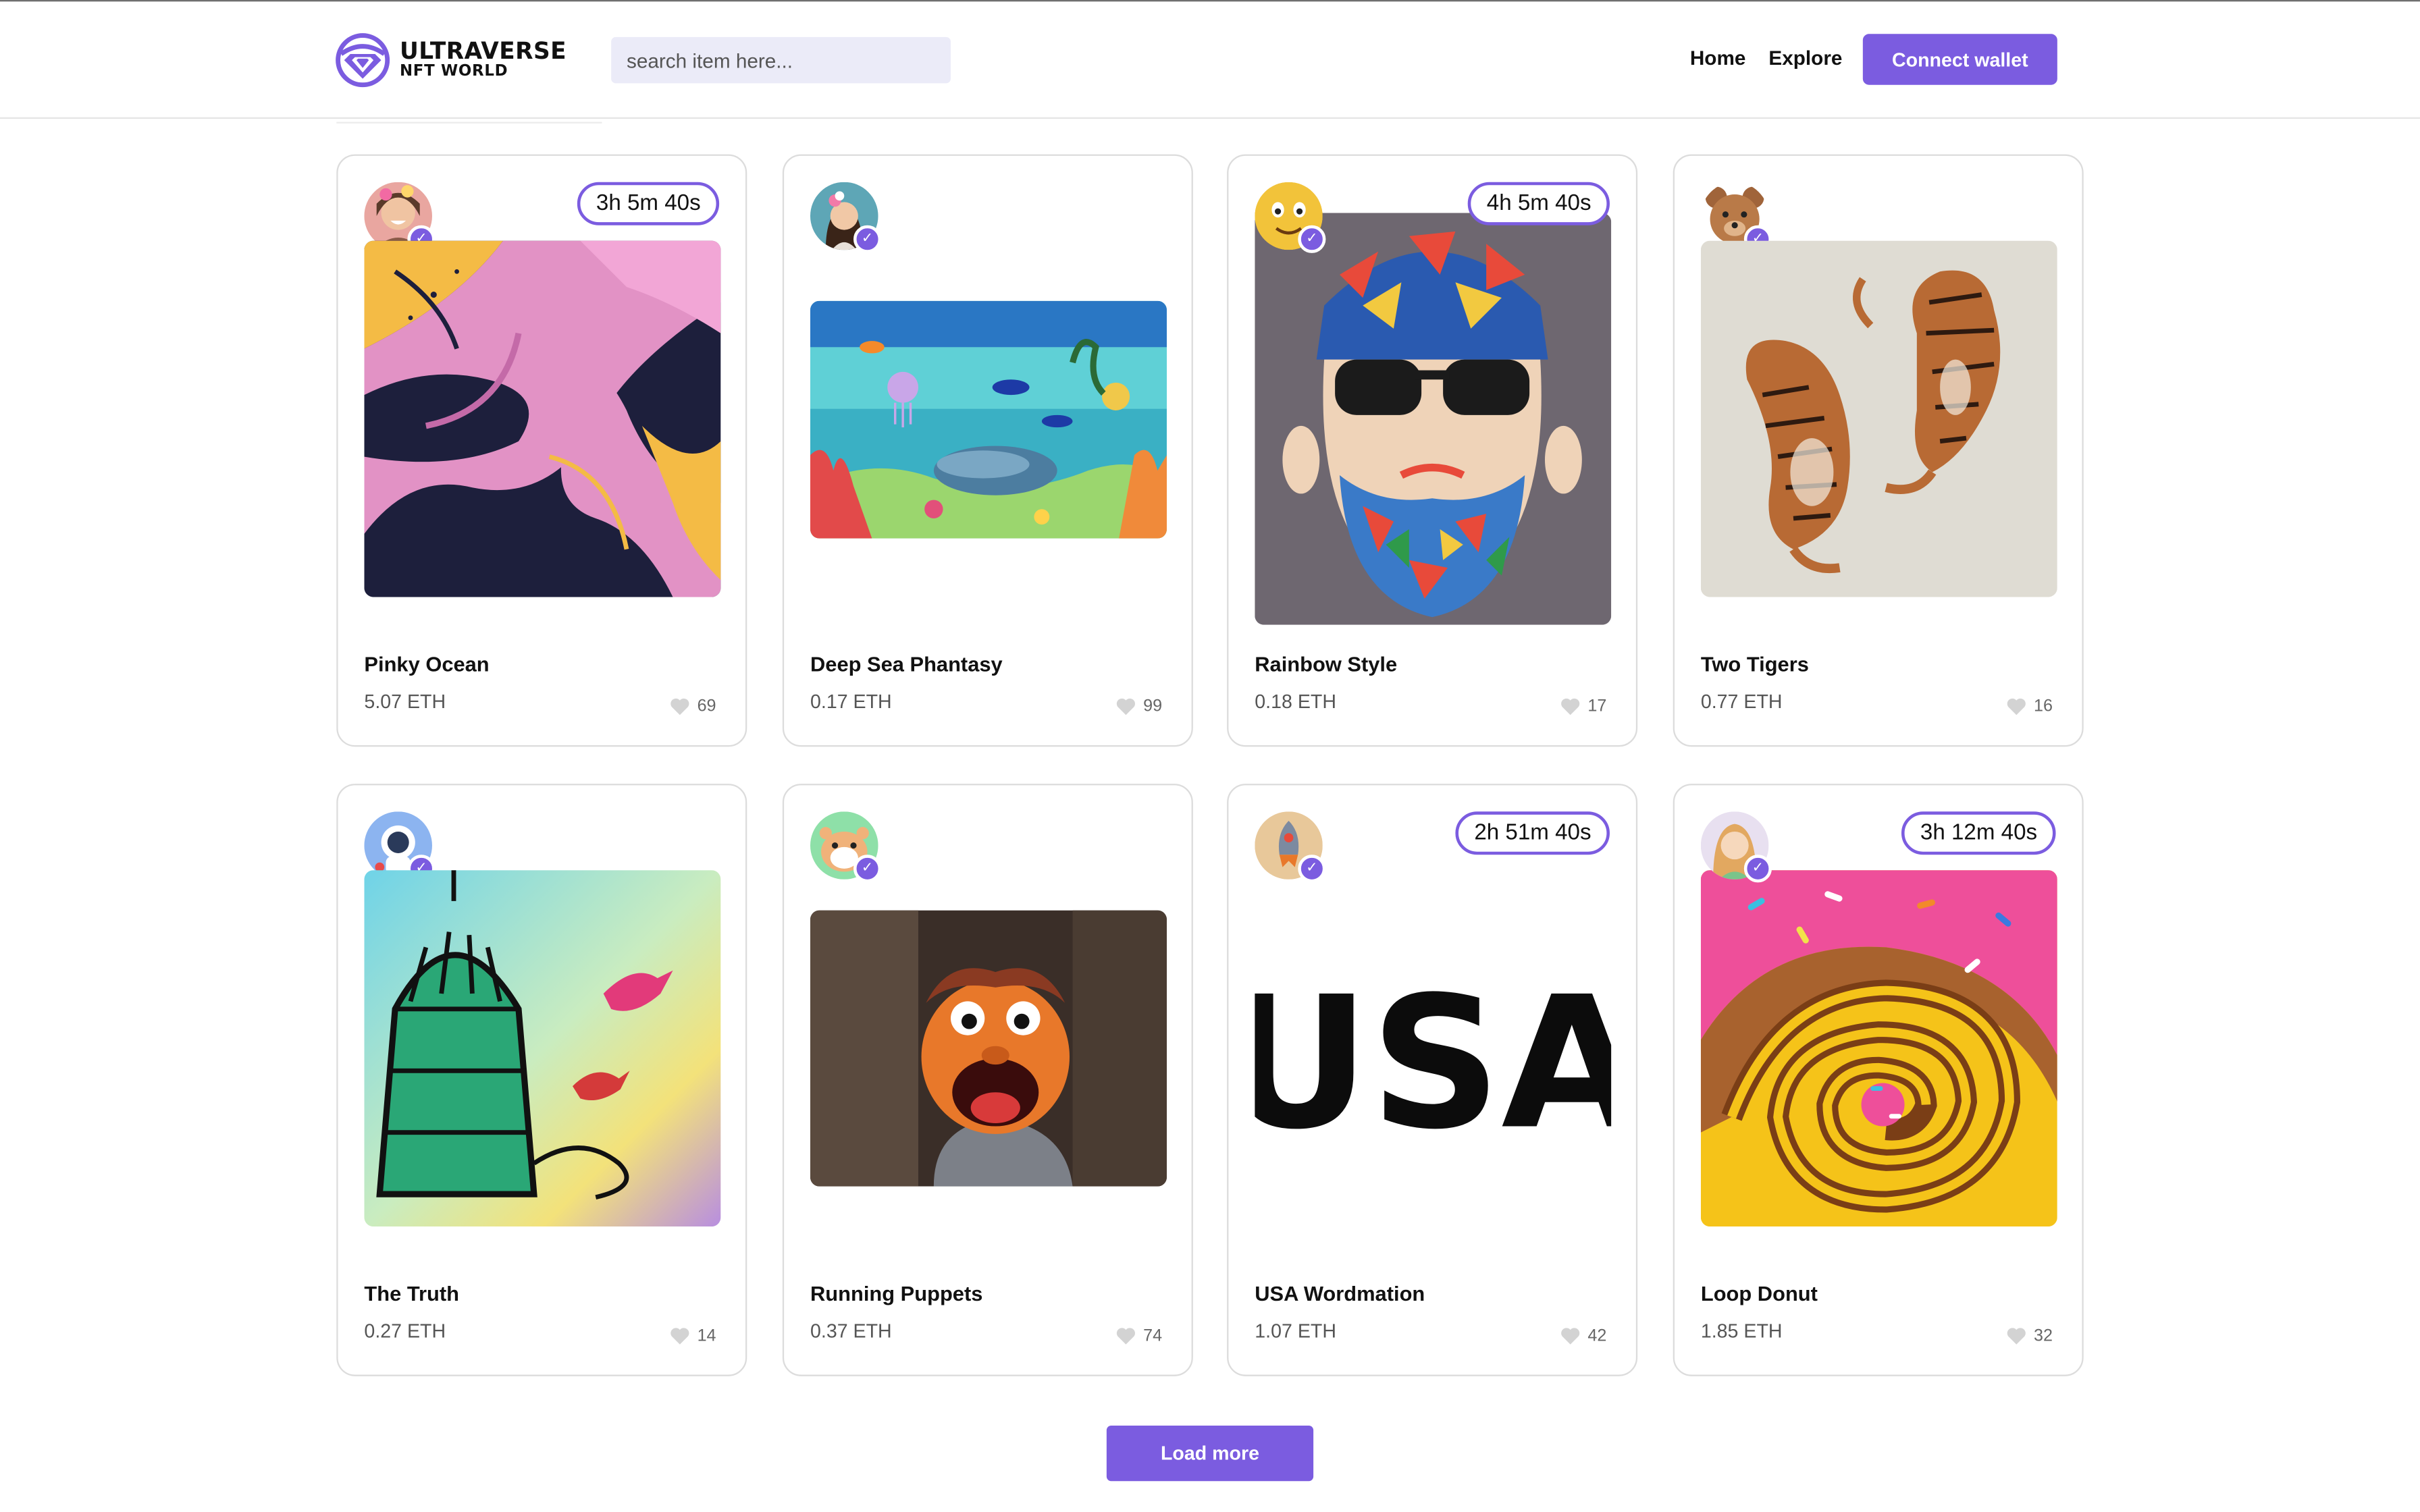 Image resolution: width=2420 pixels, height=1512 pixels. Describe the element at coordinates (405, 1331) in the screenshot. I see `nft-price: 0.27 ETH` at that location.